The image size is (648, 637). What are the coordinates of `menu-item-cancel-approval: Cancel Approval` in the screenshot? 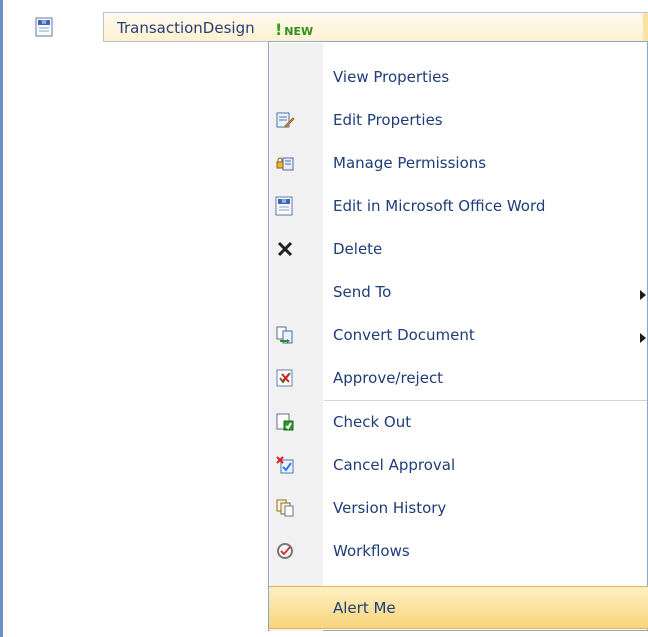 It's located at (458, 465).